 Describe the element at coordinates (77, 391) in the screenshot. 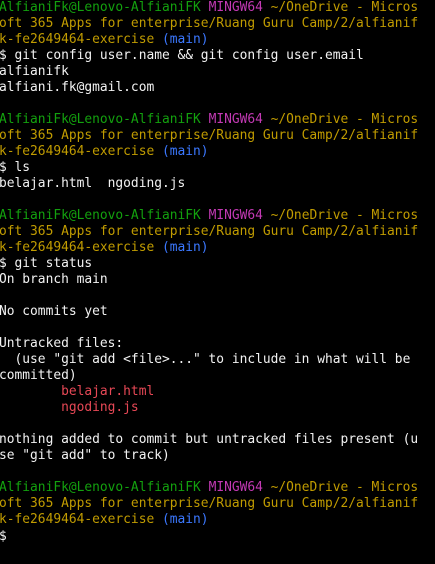

I see `untracked-file: belajar.html` at that location.